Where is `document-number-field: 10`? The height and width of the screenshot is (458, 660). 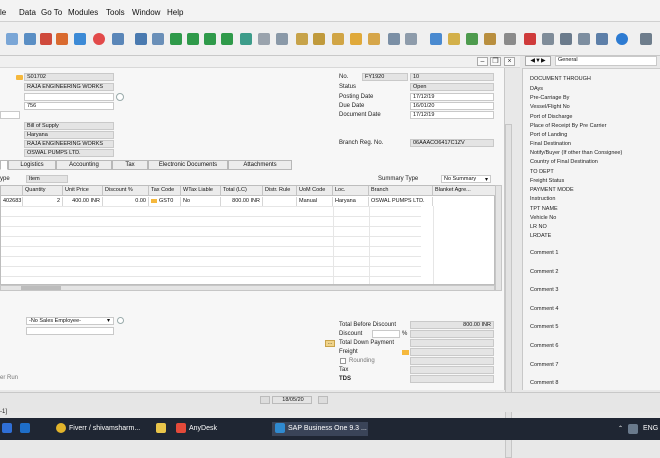
document-number-field: 10 is located at coordinates (452, 77).